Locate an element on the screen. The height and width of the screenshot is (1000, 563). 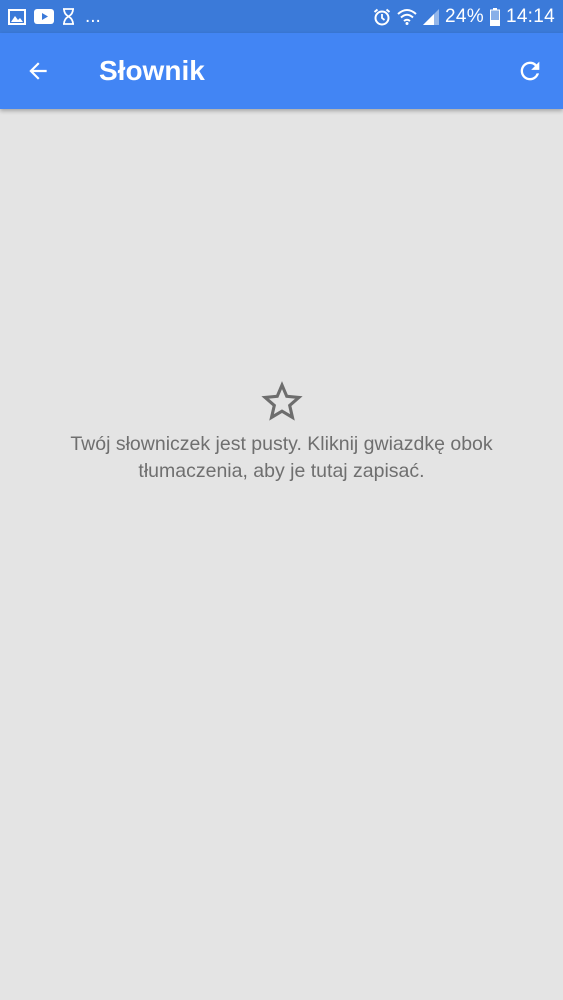
app-bar: Słownik is located at coordinates (281, 71).